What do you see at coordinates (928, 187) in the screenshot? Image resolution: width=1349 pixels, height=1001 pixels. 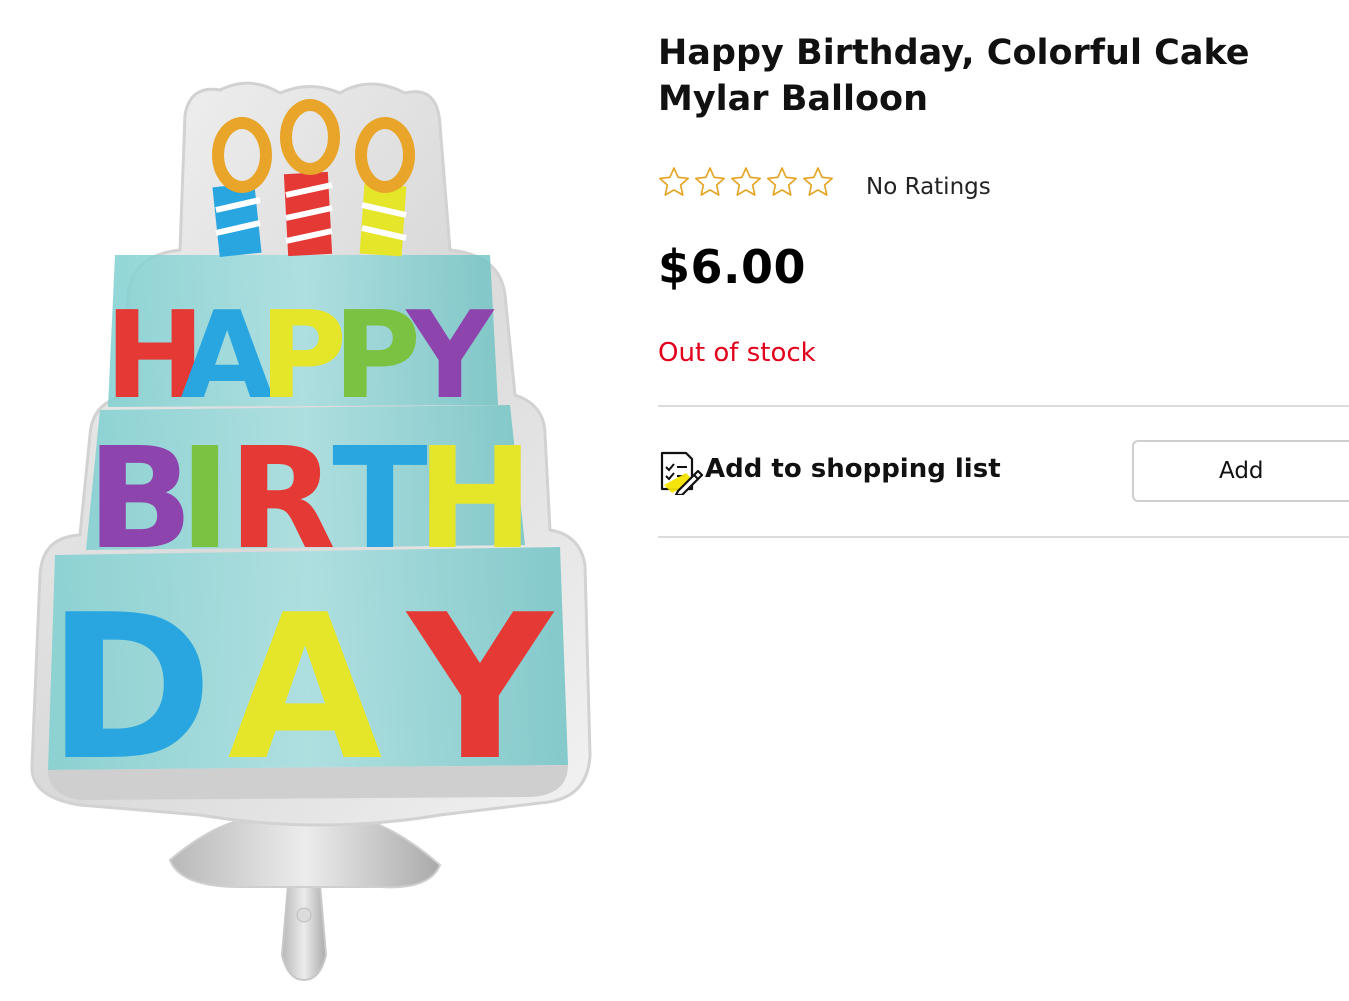 I see `ratings-count-label: No Ratings` at bounding box center [928, 187].